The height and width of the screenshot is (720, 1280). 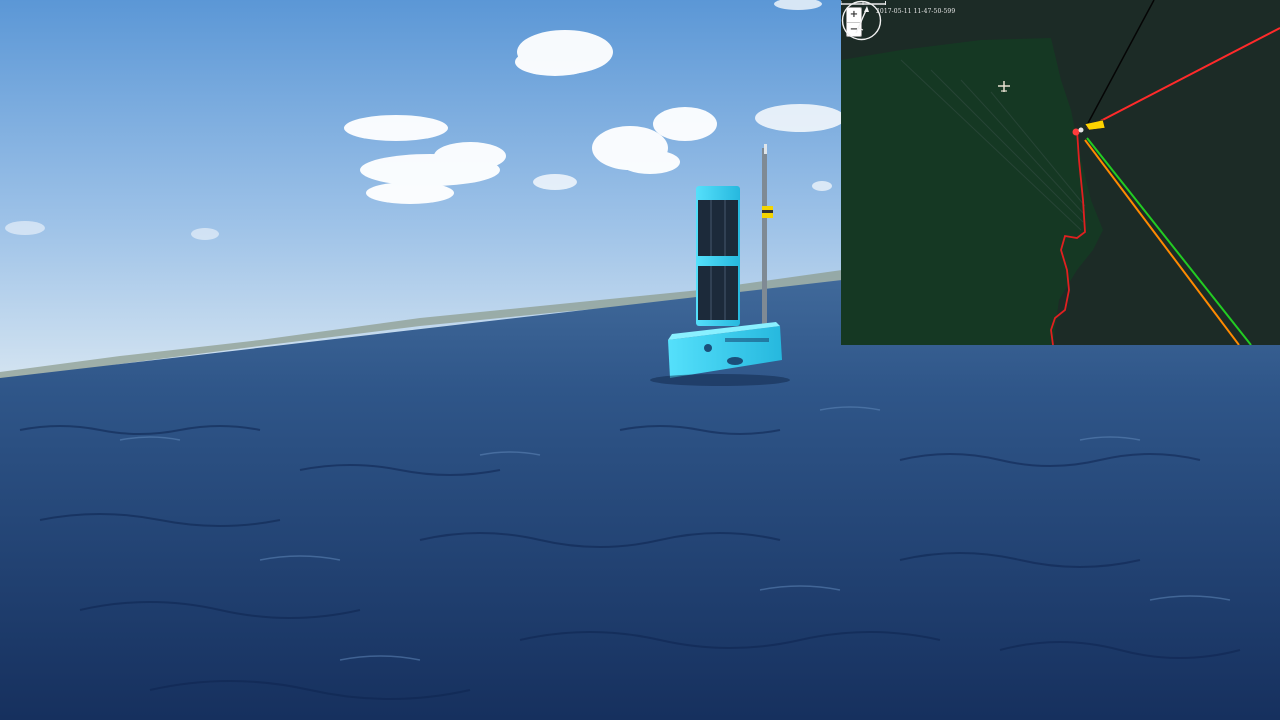 What do you see at coordinates (861, 20) in the screenshot?
I see `north-arrow-icon` at bounding box center [861, 20].